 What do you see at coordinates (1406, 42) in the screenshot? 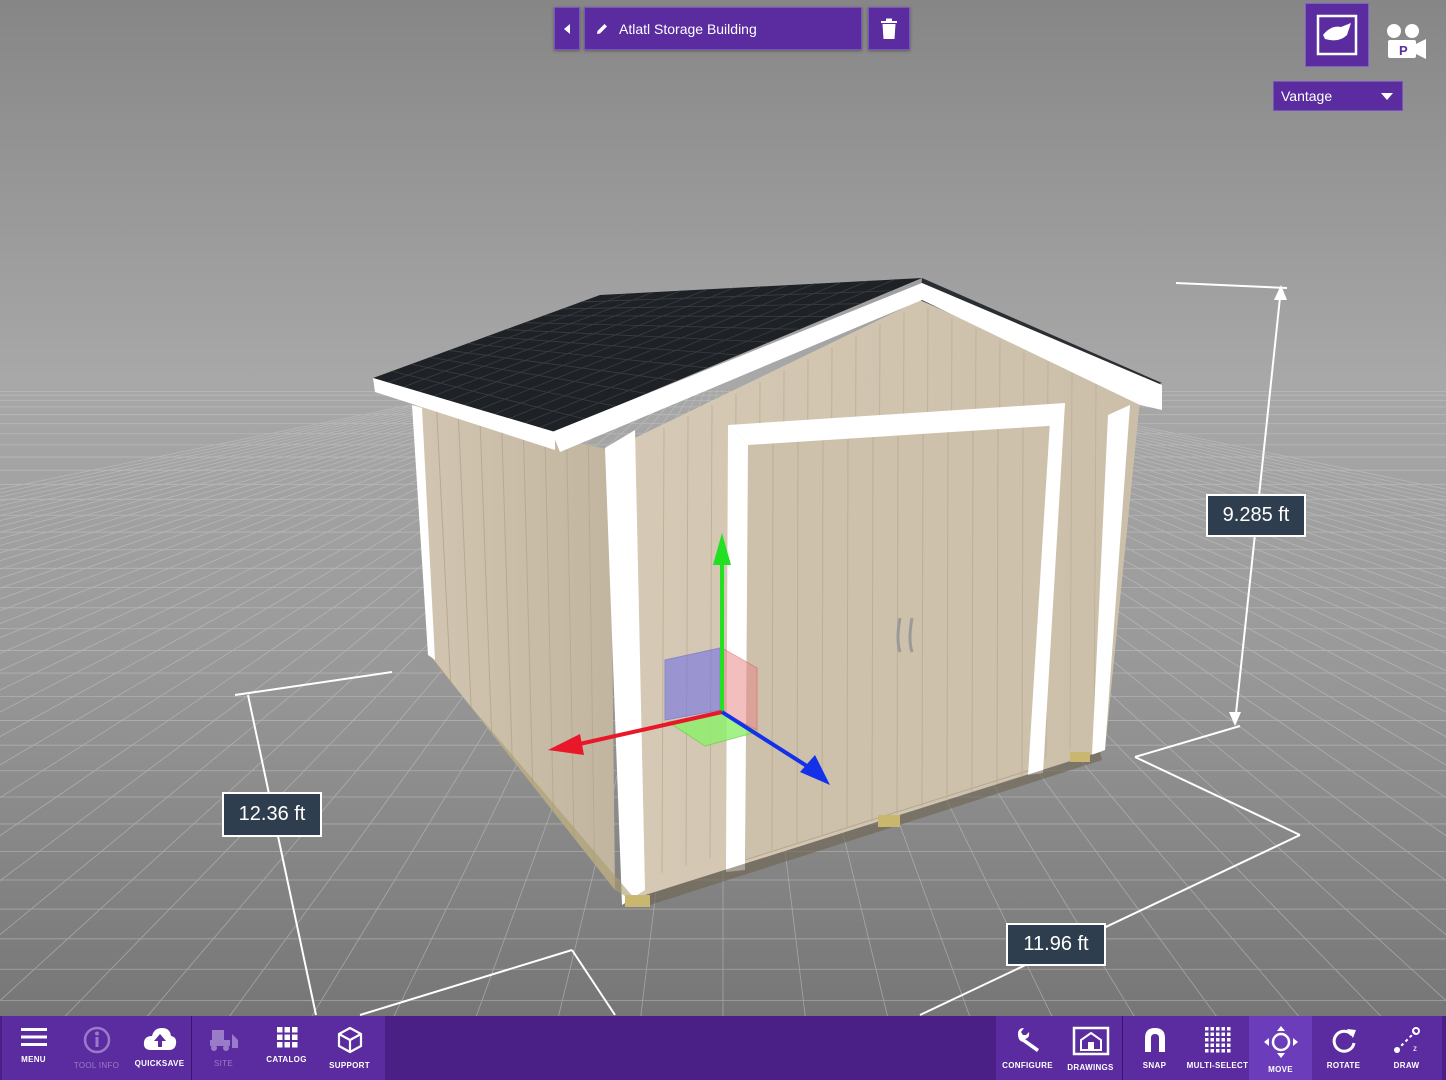
I see `camera-icon: P` at bounding box center [1406, 42].